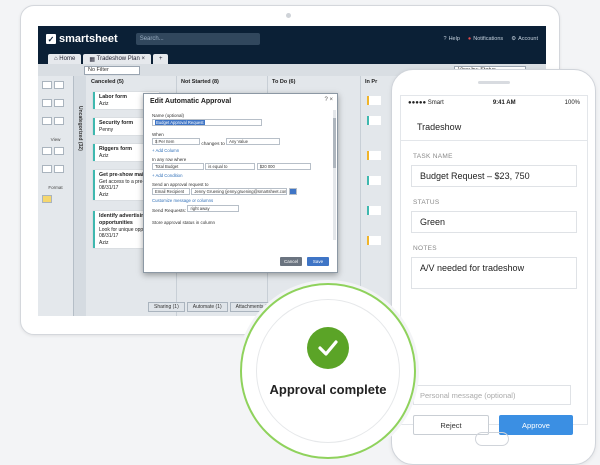 This screenshot has width=600, height=465. What do you see at coordinates (116, 222) in the screenshot?
I see `card-title-cont: opportunities` at bounding box center [116, 222].